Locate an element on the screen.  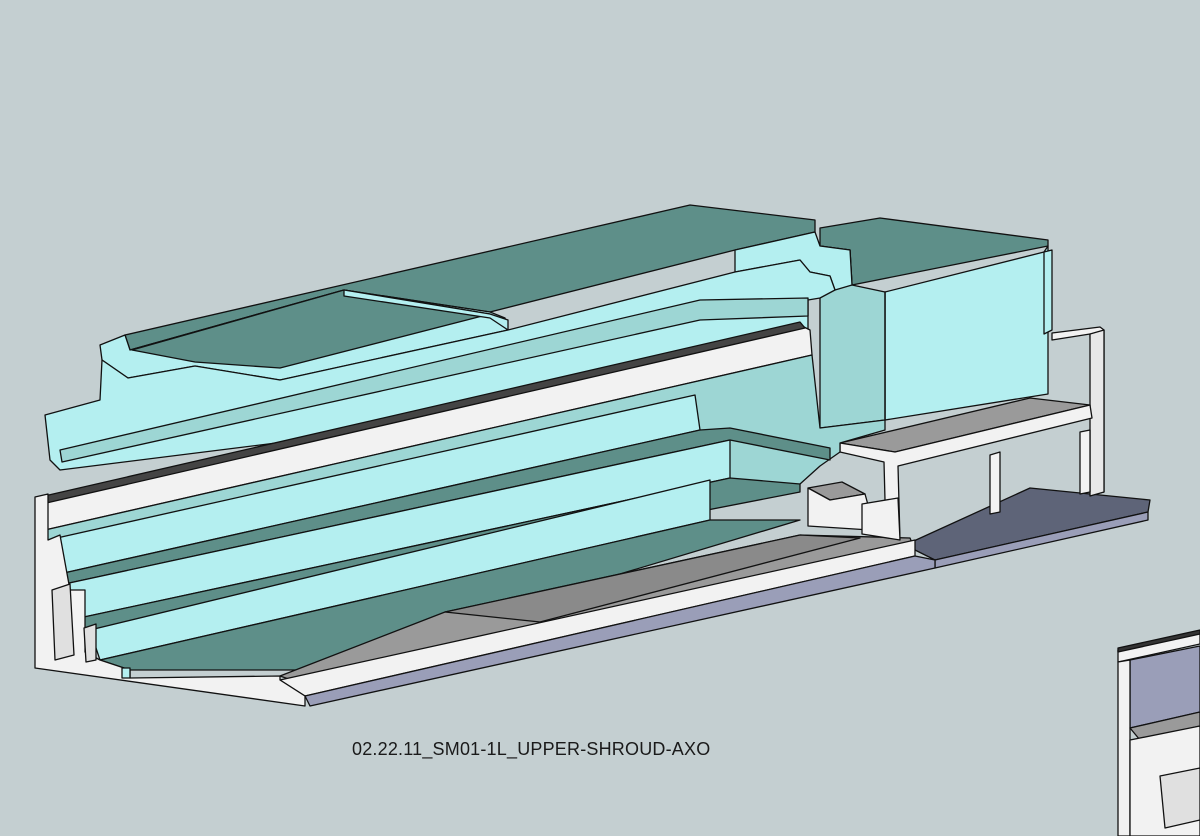
rear-box-wall-edge is located at coordinates (1048, 292).